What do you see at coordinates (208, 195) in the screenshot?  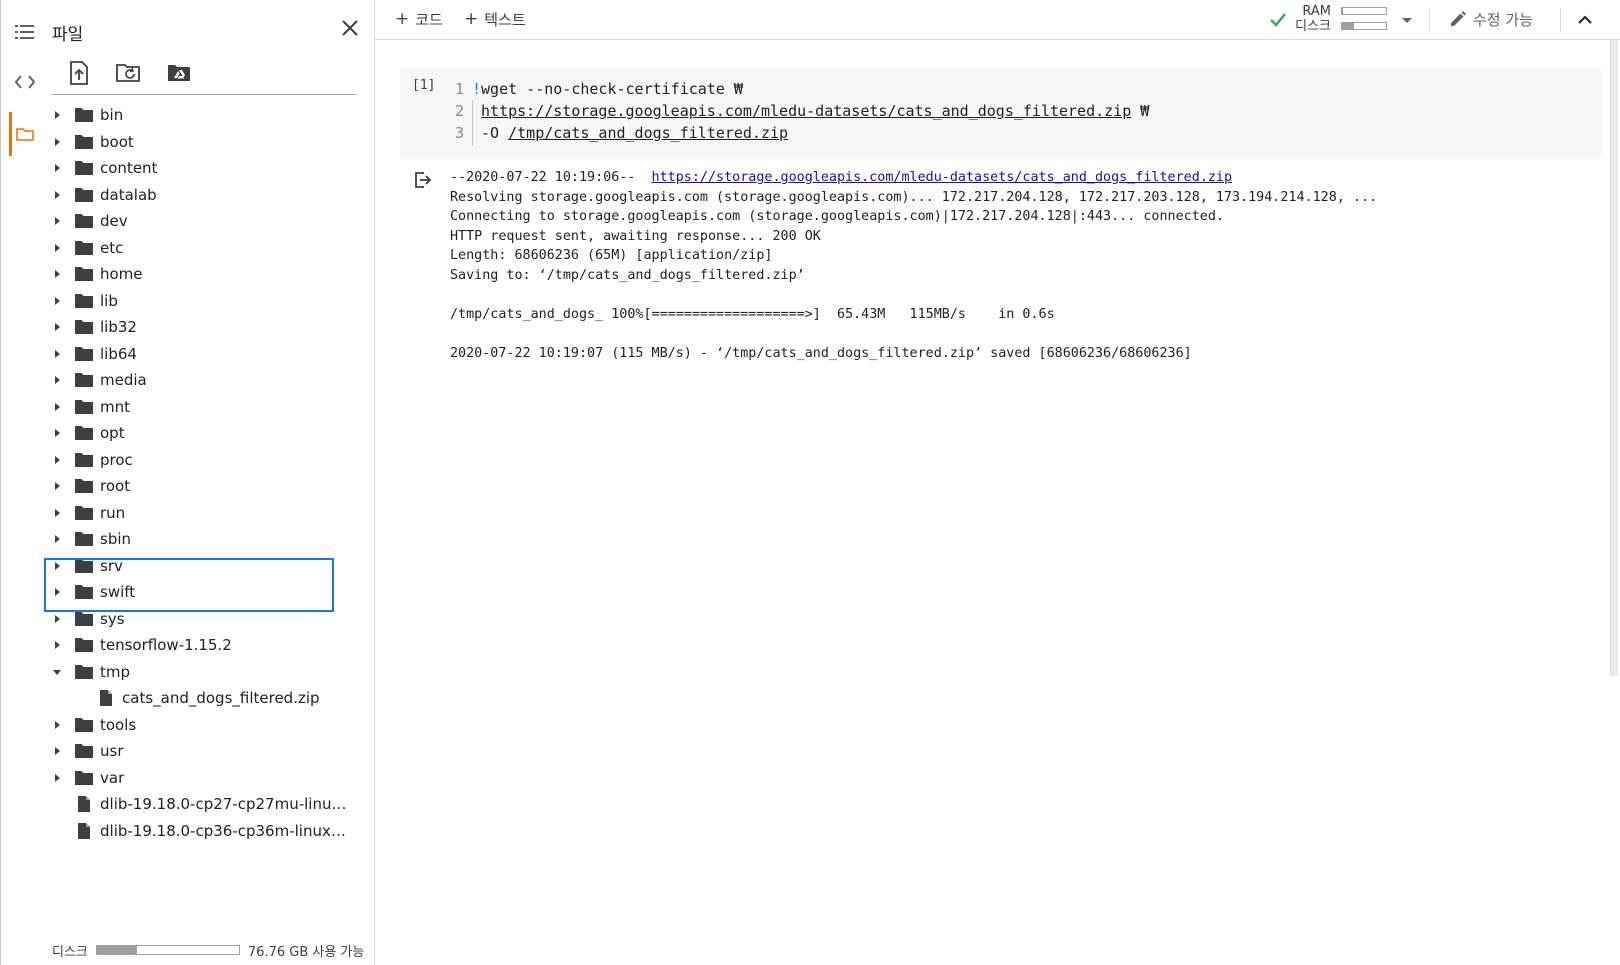 I see `tree-row: datalab` at bounding box center [208, 195].